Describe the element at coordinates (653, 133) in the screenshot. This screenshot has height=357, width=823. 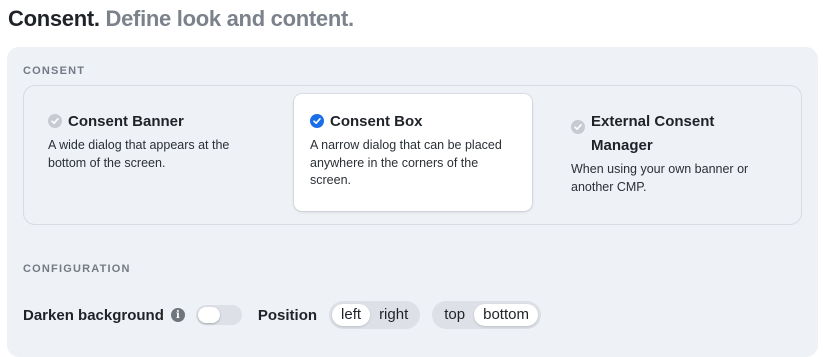
I see `option-title: External Consent Manager` at that location.